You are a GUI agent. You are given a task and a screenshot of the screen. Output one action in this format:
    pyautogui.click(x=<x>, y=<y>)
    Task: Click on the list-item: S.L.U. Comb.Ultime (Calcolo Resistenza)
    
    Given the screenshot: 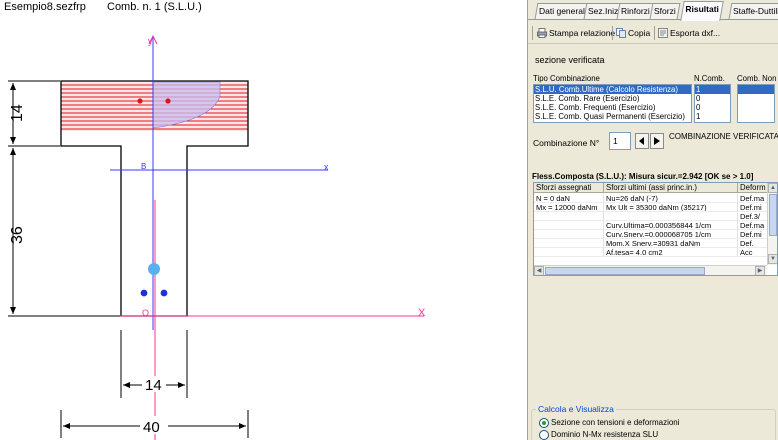 What is the action you would take?
    pyautogui.click(x=612, y=89)
    